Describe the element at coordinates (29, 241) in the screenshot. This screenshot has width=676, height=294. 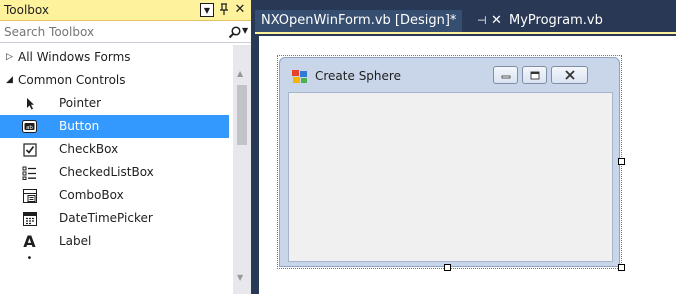
I see `label-icon: A` at that location.